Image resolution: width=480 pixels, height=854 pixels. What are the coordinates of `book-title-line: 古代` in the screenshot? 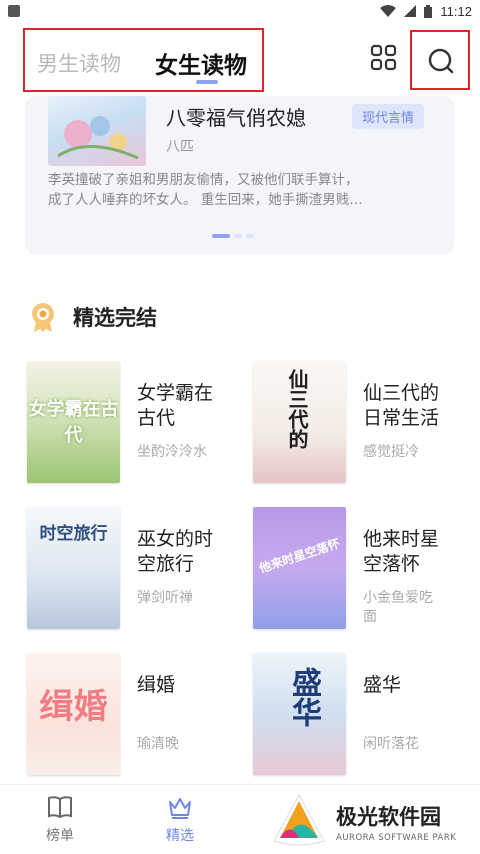 It's located at (156, 418).